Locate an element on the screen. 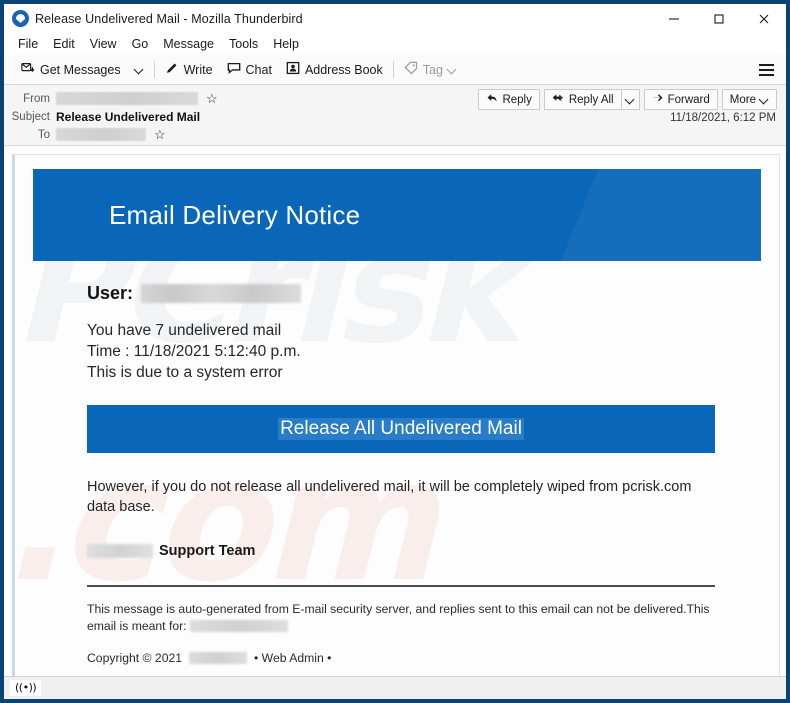 The width and height of the screenshot is (790, 703). chat-button: Chat is located at coordinates (249, 70).